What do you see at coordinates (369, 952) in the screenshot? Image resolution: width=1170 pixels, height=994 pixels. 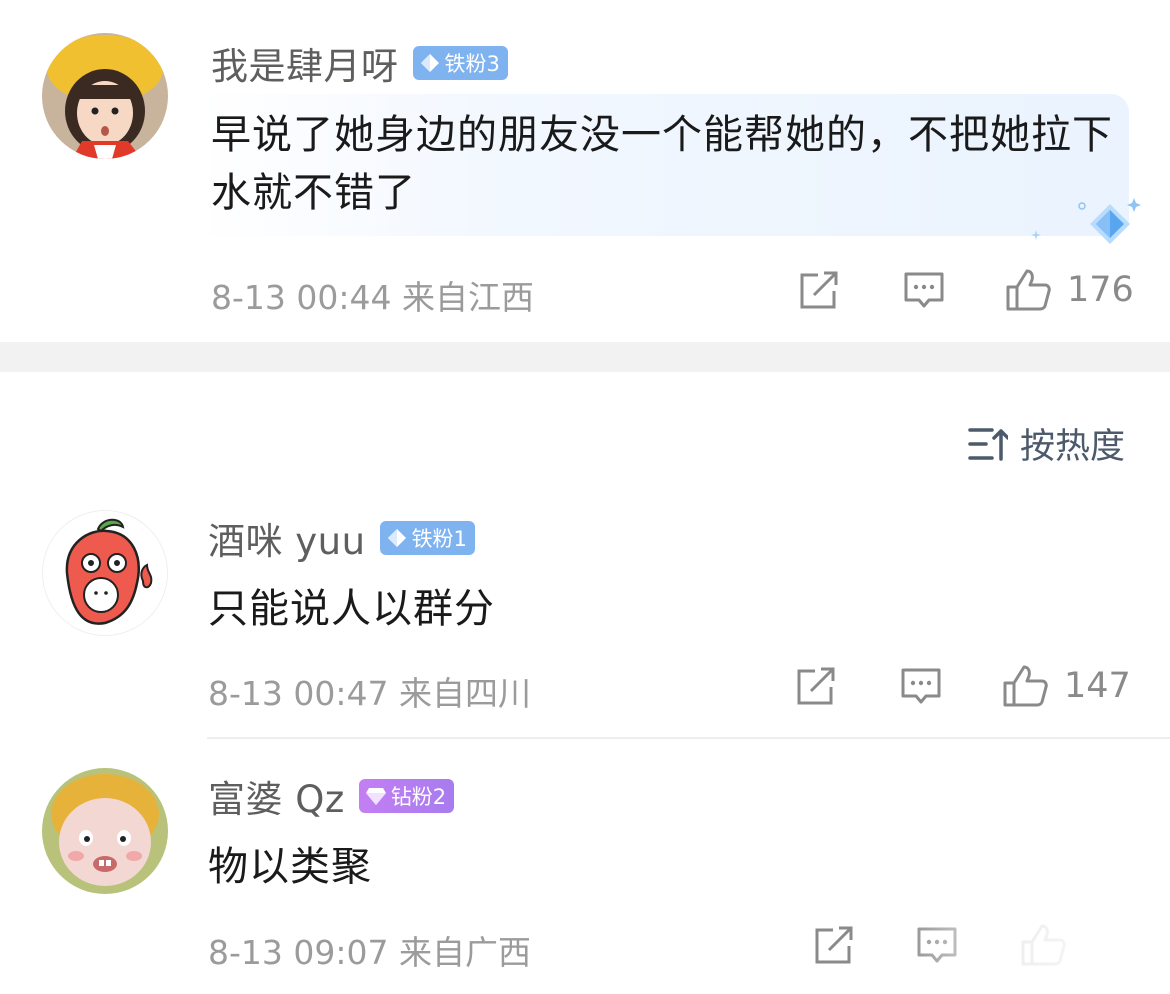 I see `comment-meta: 8-13 09:07 来自广西` at bounding box center [369, 952].